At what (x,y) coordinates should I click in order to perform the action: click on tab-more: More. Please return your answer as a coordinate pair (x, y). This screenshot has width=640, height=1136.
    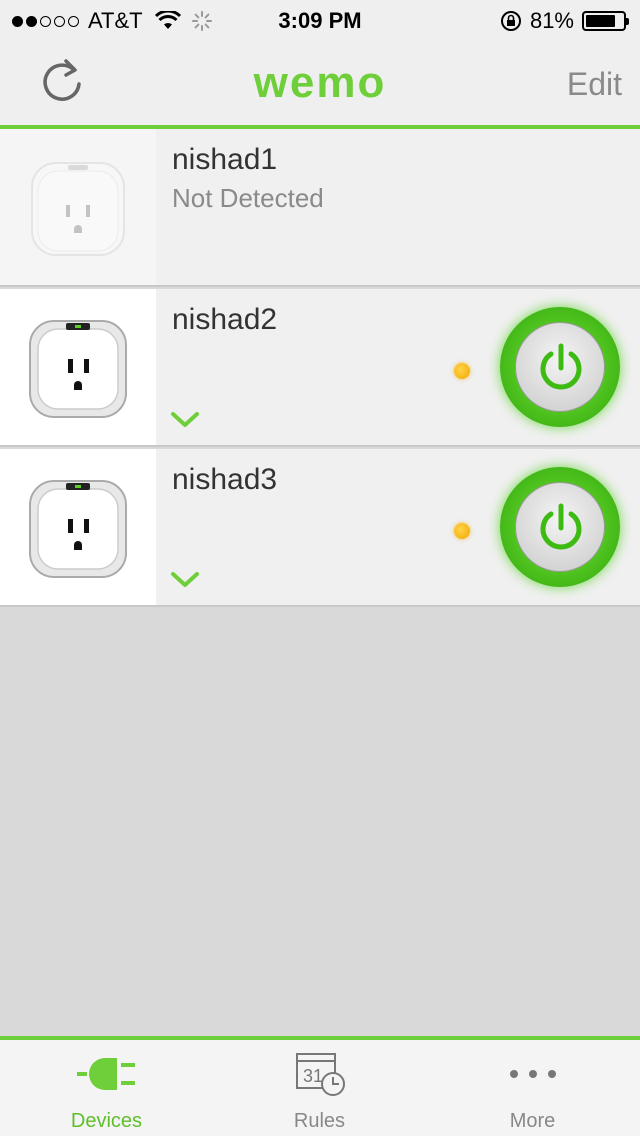
    Looking at the image, I should click on (532, 1088).